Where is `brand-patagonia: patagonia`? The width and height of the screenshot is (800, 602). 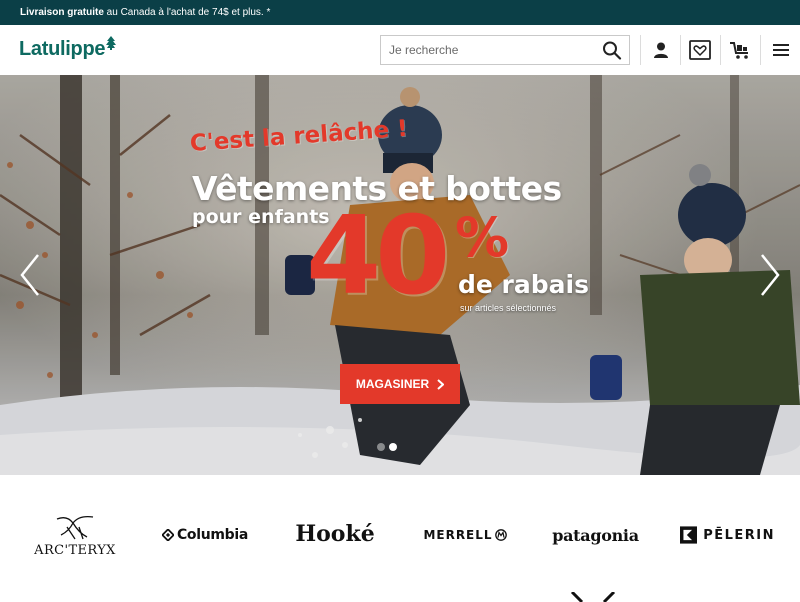 brand-patagonia: patagonia is located at coordinates (595, 535).